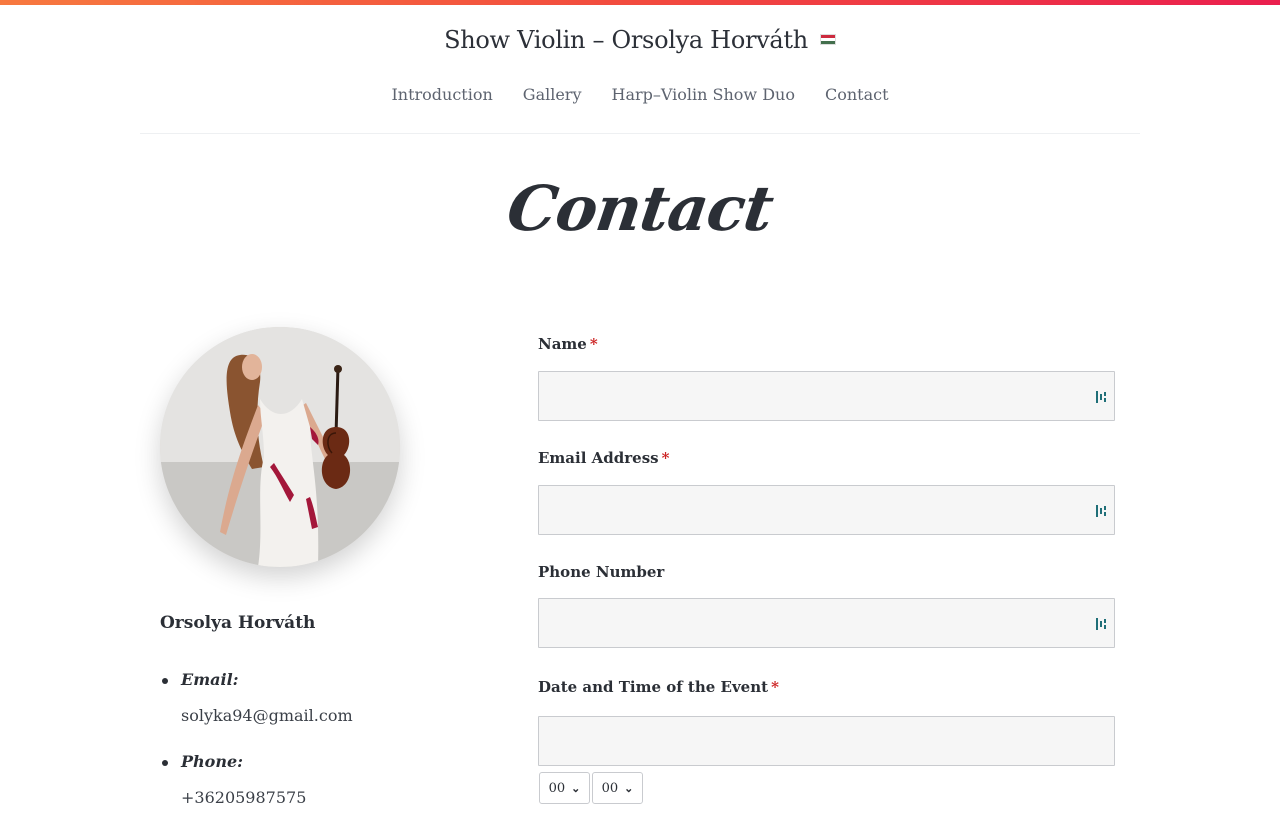 Image resolution: width=1280 pixels, height=820 pixels. Describe the element at coordinates (857, 94) in the screenshot. I see `nav-item-contact: Contact` at that location.